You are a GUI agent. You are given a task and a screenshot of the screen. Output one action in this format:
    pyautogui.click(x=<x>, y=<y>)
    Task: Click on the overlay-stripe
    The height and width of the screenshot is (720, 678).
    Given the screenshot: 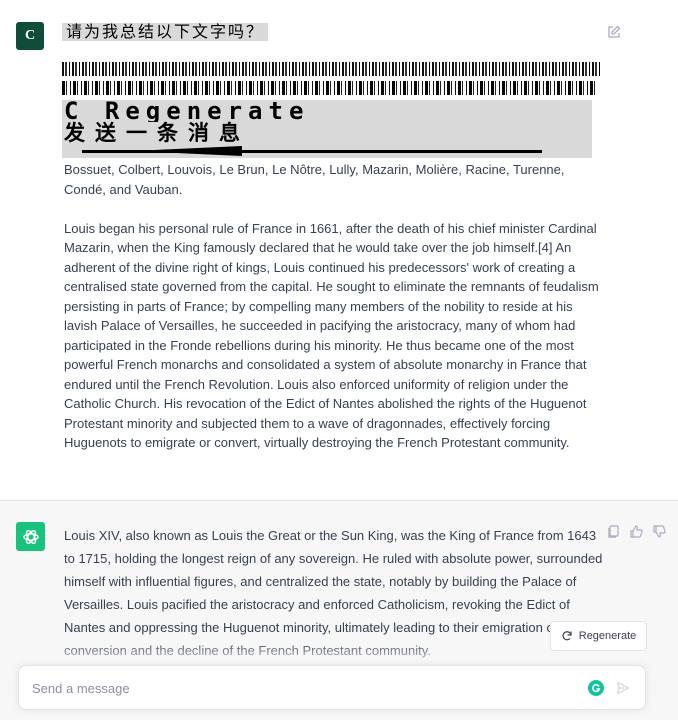 What is the action you would take?
    pyautogui.click(x=327, y=151)
    